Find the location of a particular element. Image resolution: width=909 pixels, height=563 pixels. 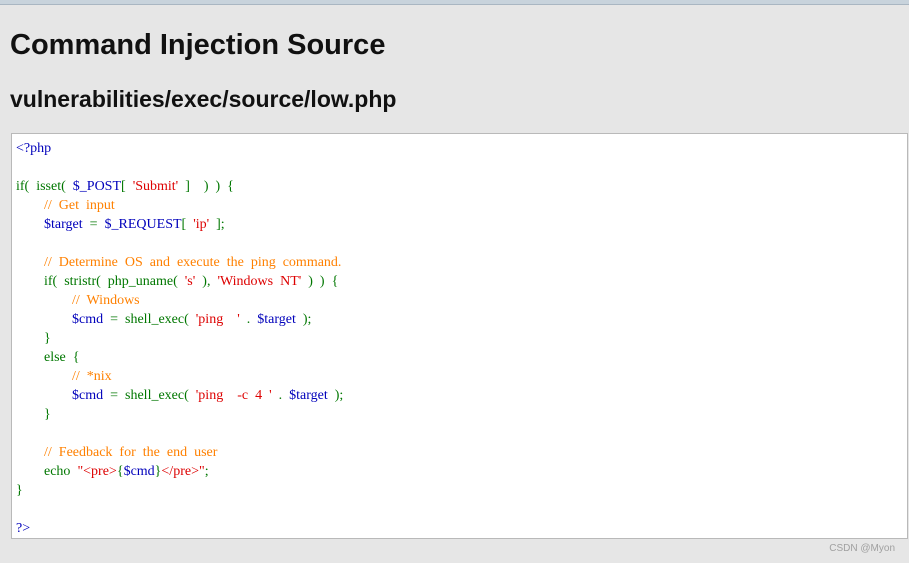

code-token: // Get input is located at coordinates (79, 205).